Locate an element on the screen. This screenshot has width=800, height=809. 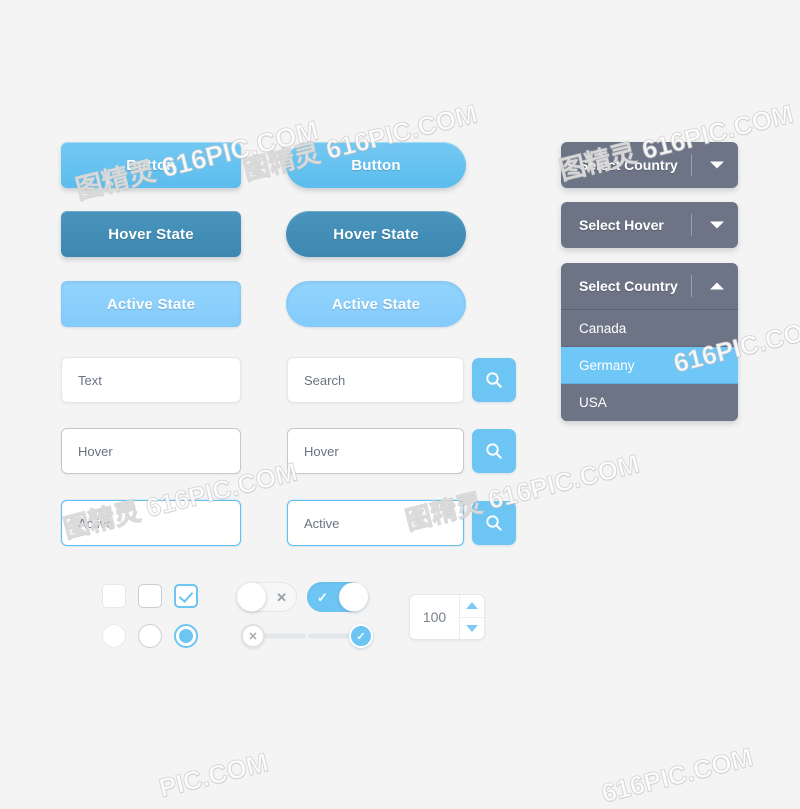
select-option-list: Canada Germany USA is located at coordinates (649, 365).